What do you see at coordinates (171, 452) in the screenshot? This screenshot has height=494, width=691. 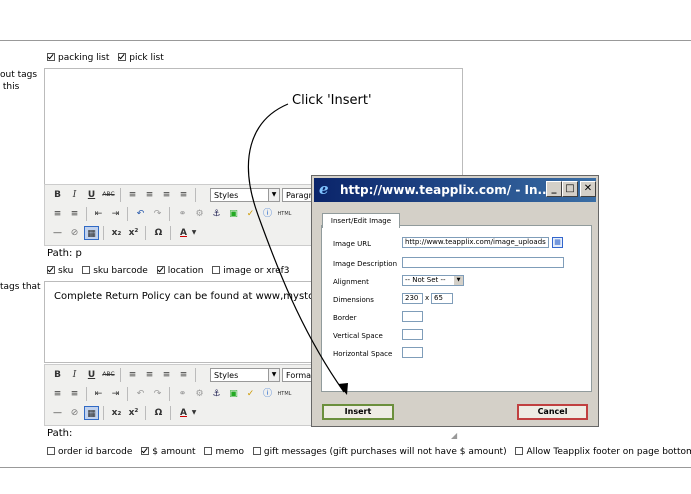 I see `amount-checkbox: $ amount` at bounding box center [171, 452].